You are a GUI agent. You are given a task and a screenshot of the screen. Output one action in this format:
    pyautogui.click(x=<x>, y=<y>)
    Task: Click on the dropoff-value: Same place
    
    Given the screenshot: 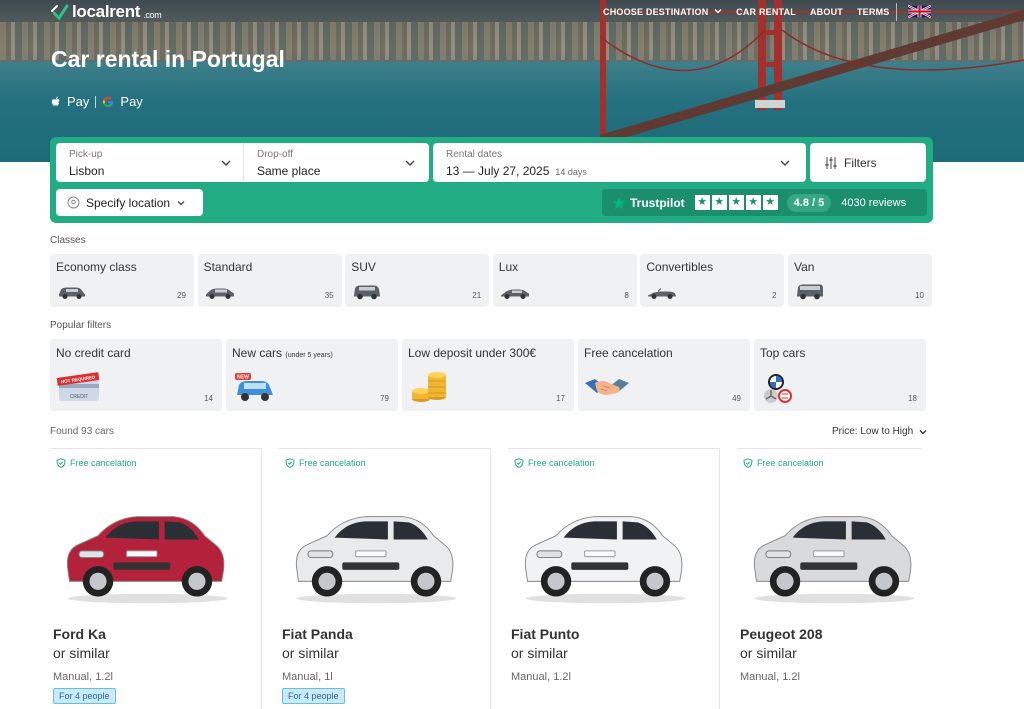 What is the action you would take?
    pyautogui.click(x=289, y=171)
    